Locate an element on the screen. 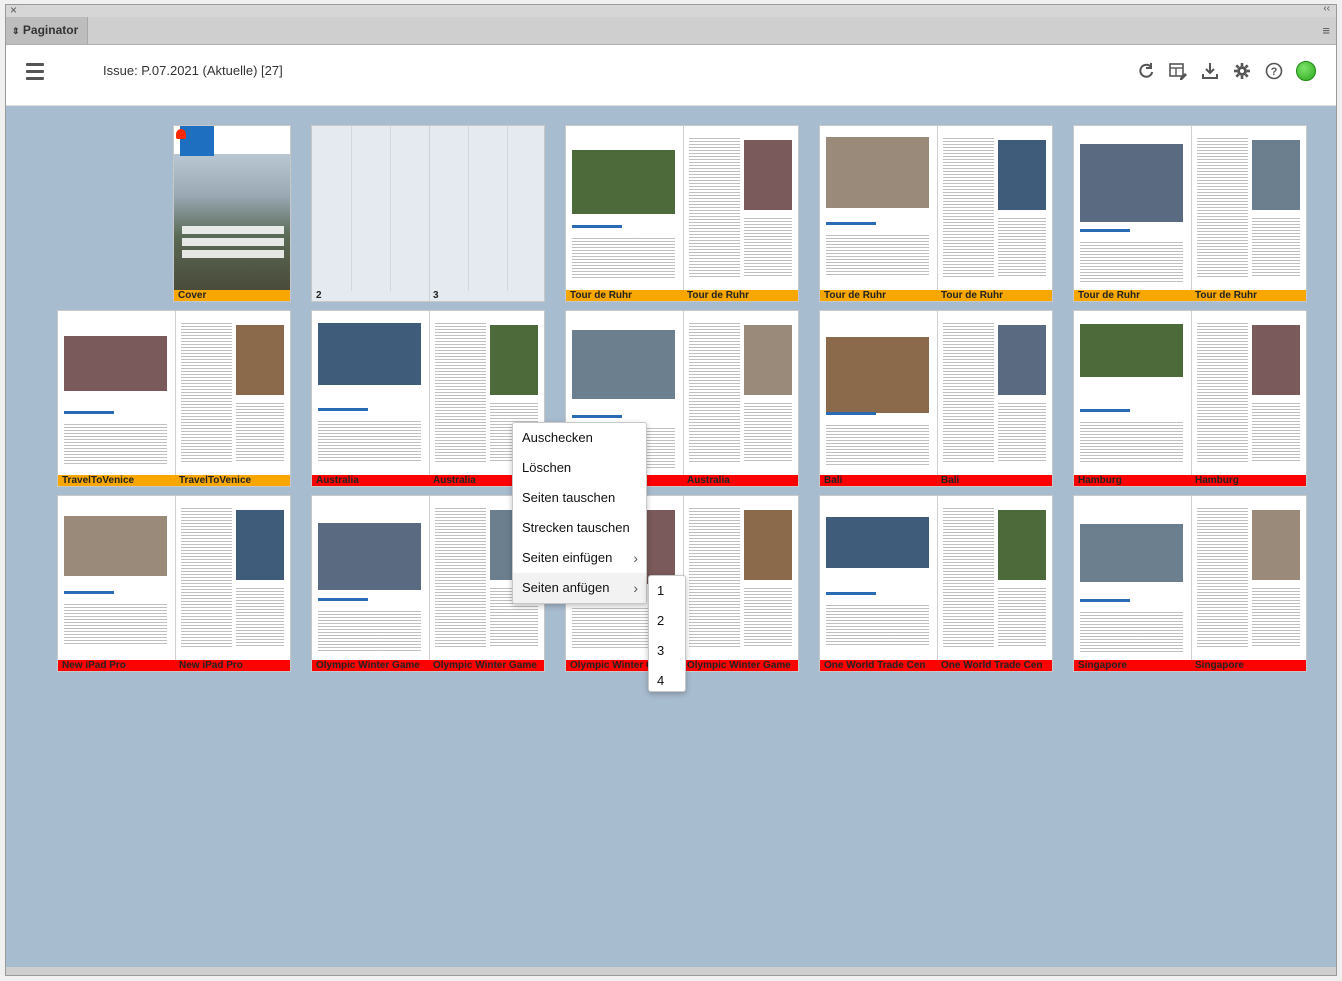 The image size is (1342, 981). hamburger-menu-icon is located at coordinates (35, 71).